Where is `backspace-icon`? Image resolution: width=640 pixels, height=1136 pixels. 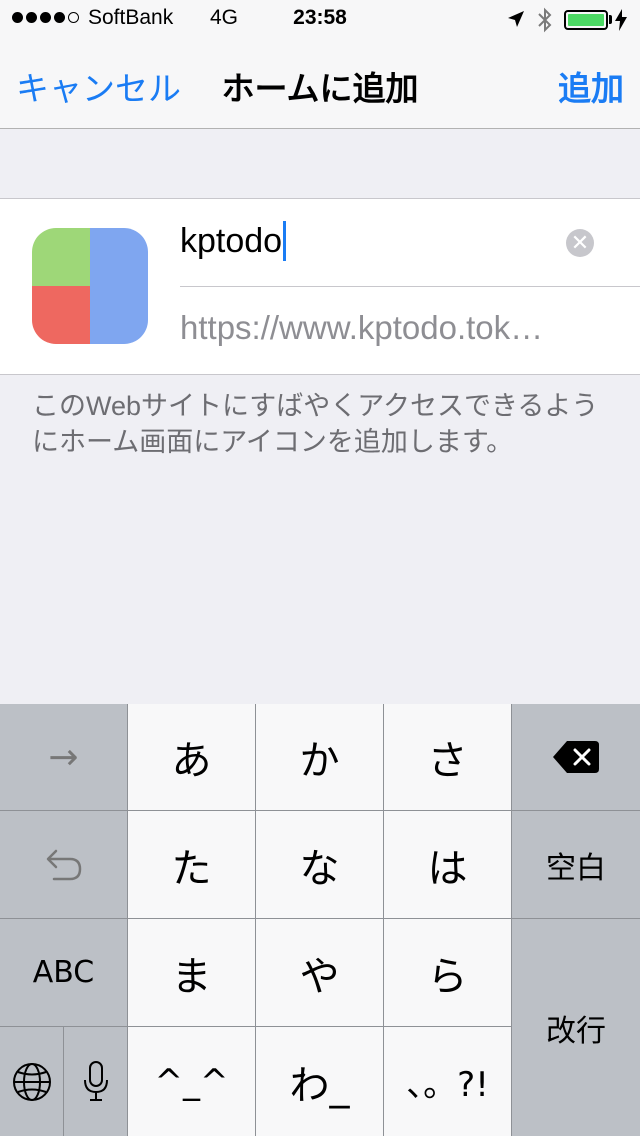 backspace-icon is located at coordinates (576, 757).